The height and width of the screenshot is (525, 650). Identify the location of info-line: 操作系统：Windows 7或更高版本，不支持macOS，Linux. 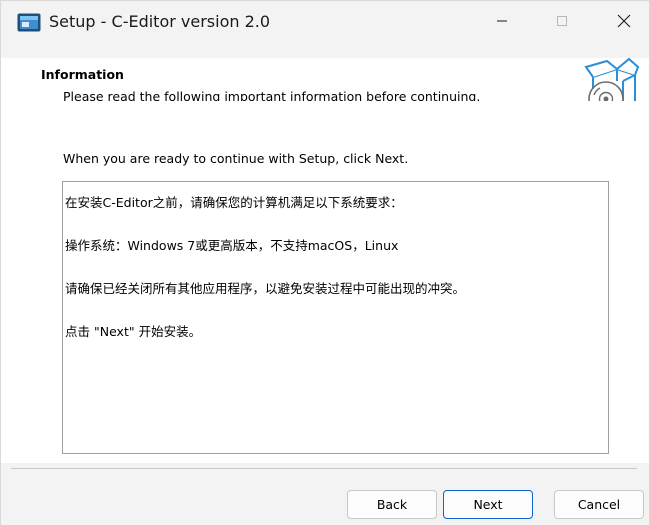
(232, 245).